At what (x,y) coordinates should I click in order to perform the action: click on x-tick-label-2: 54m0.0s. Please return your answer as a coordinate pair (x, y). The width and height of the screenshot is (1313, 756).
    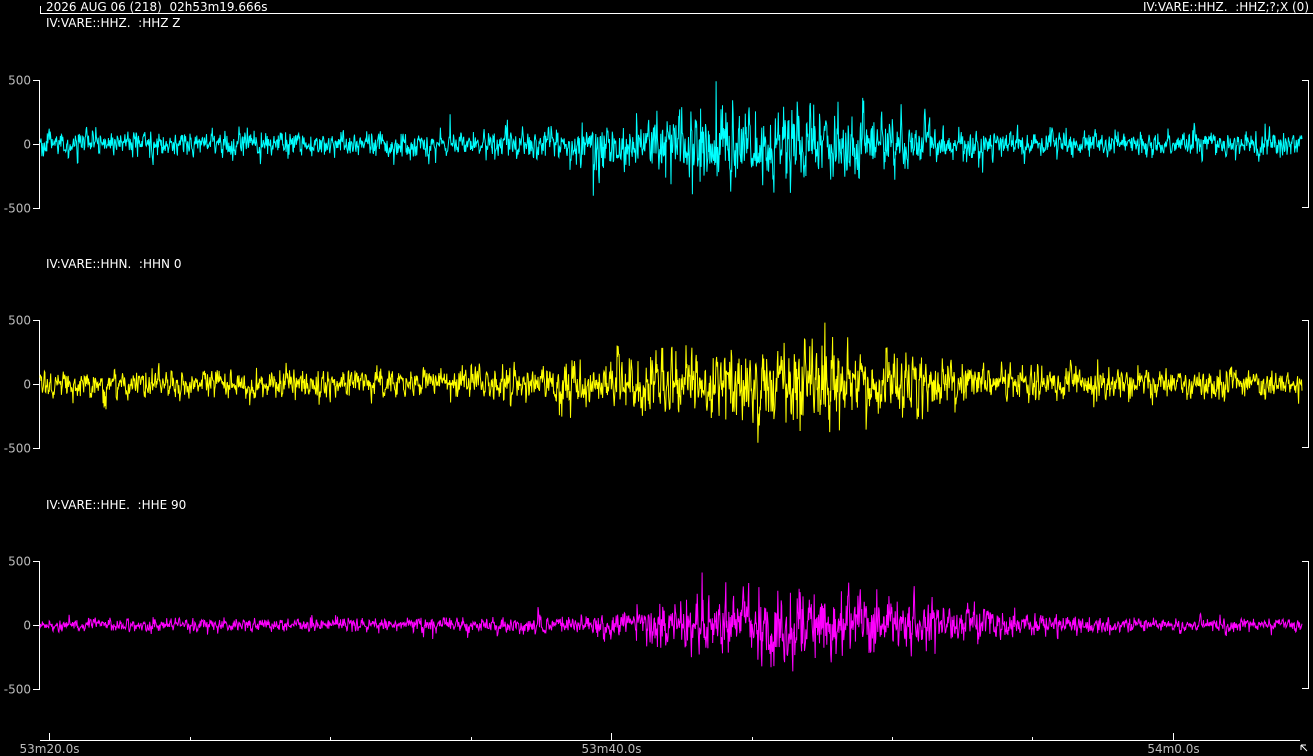
    Looking at the image, I should click on (1173, 749).